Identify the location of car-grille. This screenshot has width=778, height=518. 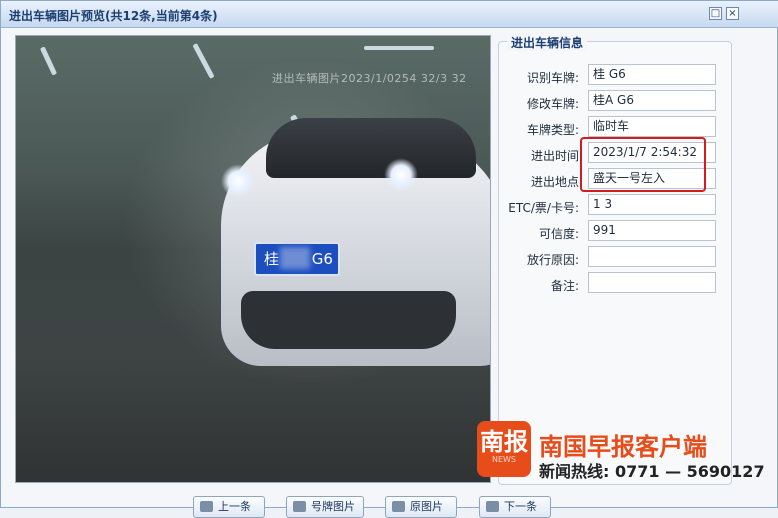
(348, 320).